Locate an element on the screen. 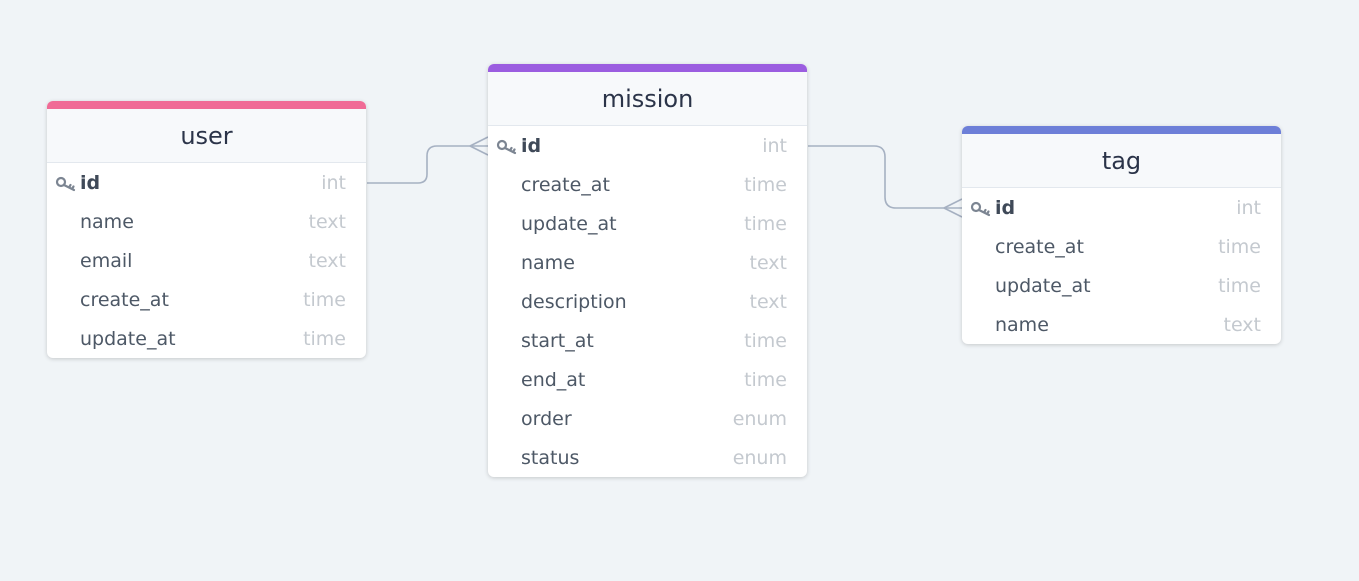 The height and width of the screenshot is (581, 1359). crowfoot-tag-icon is located at coordinates (953, 208).